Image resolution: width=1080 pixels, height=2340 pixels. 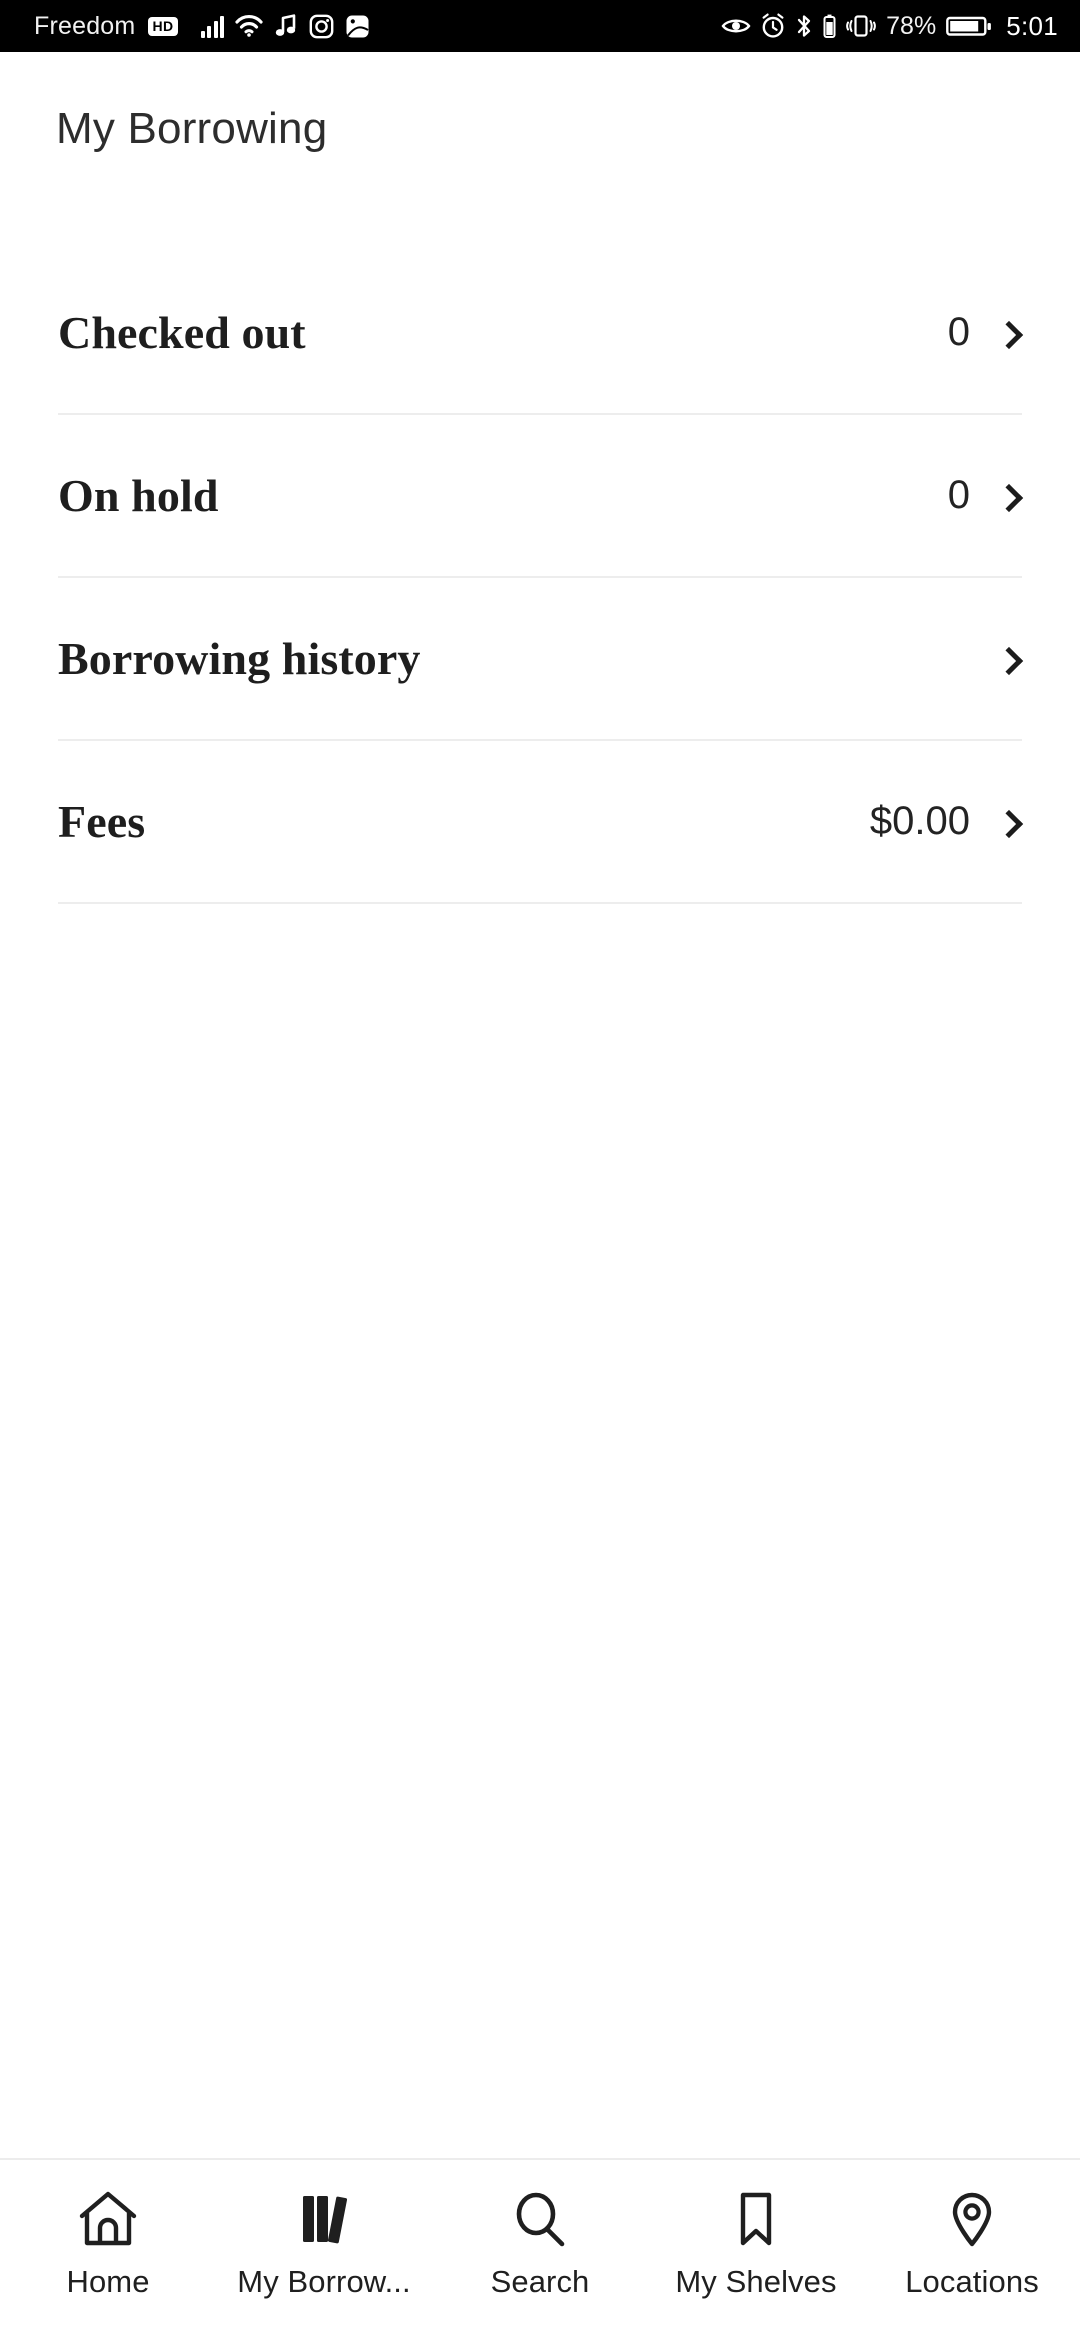 I want to click on row-right: $0.00, so click(x=946, y=821).